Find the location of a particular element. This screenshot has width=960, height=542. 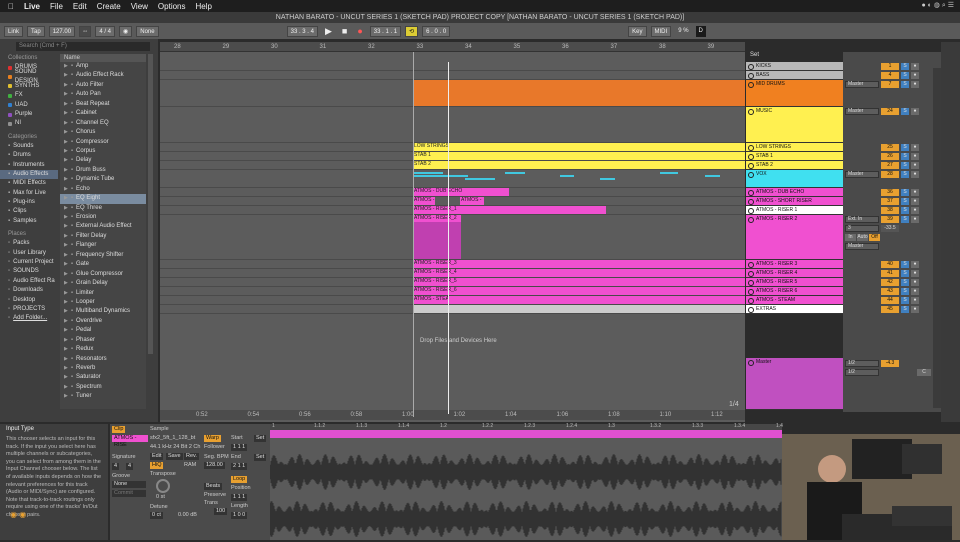

position-field: 1 1 1 is located at coordinates (239, 497).